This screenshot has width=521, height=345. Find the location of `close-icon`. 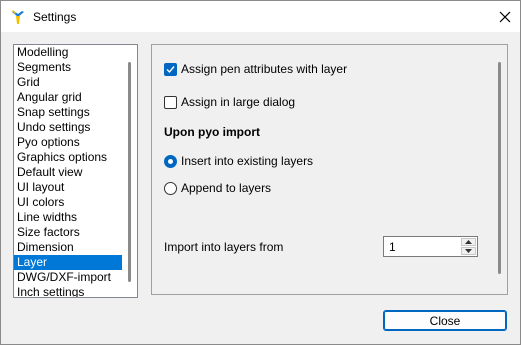

close-icon is located at coordinates (505, 17).